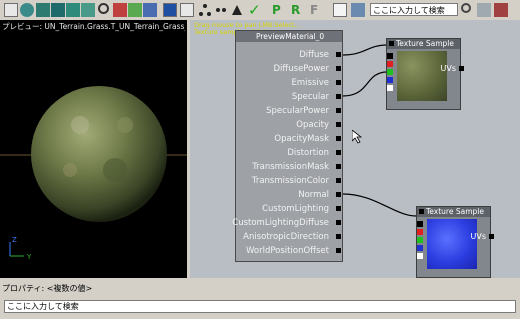  I want to click on toolbar: ✓ P R F ここに入力して検索, so click(260, 10).